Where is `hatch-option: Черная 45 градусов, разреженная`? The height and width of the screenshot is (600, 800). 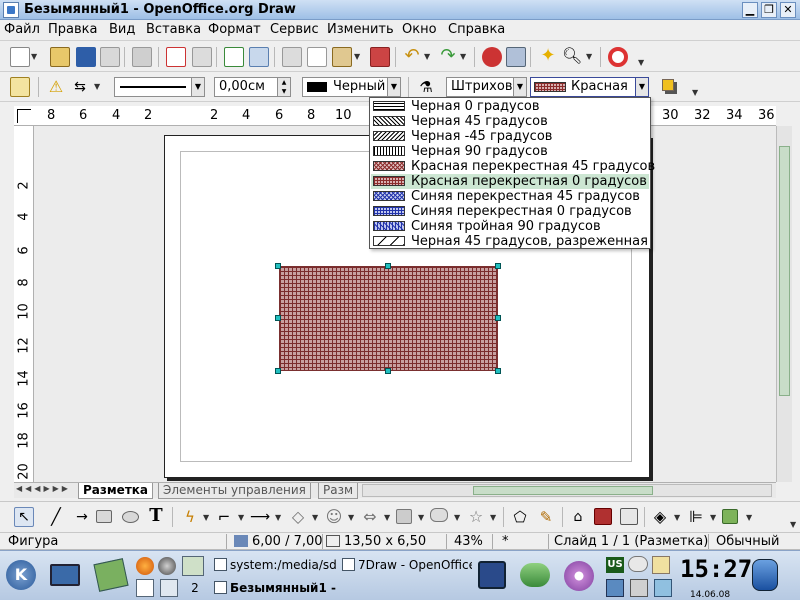 hatch-option: Черная 45 градусов, разреженная is located at coordinates (510, 241).